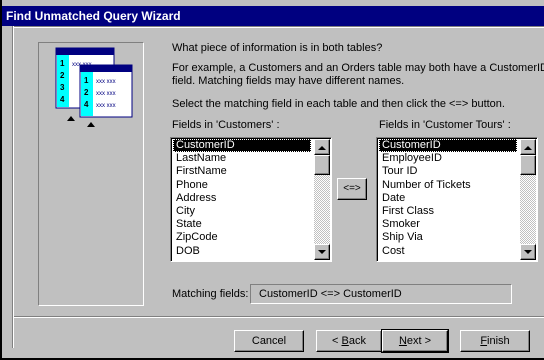 Image resolution: width=544 pixels, height=360 pixels. What do you see at coordinates (62, 99) in the screenshot?
I see `back-card-number: 4` at bounding box center [62, 99].